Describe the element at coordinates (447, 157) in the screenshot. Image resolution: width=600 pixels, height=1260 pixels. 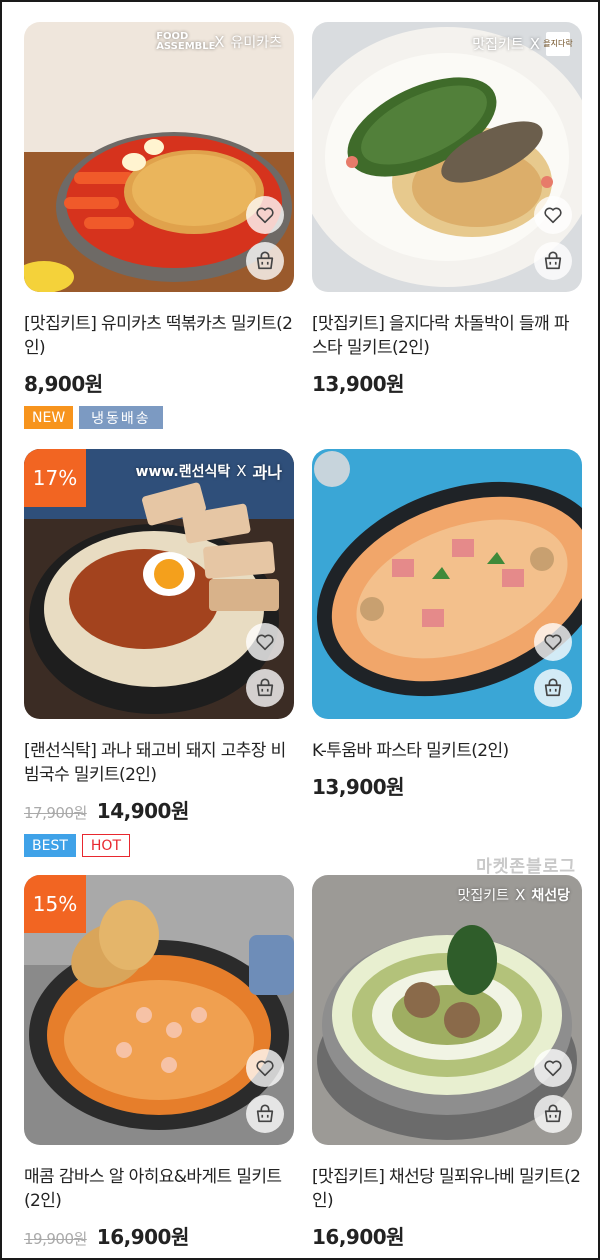
I see `product-image: 맛집키트 X 을지다락` at that location.